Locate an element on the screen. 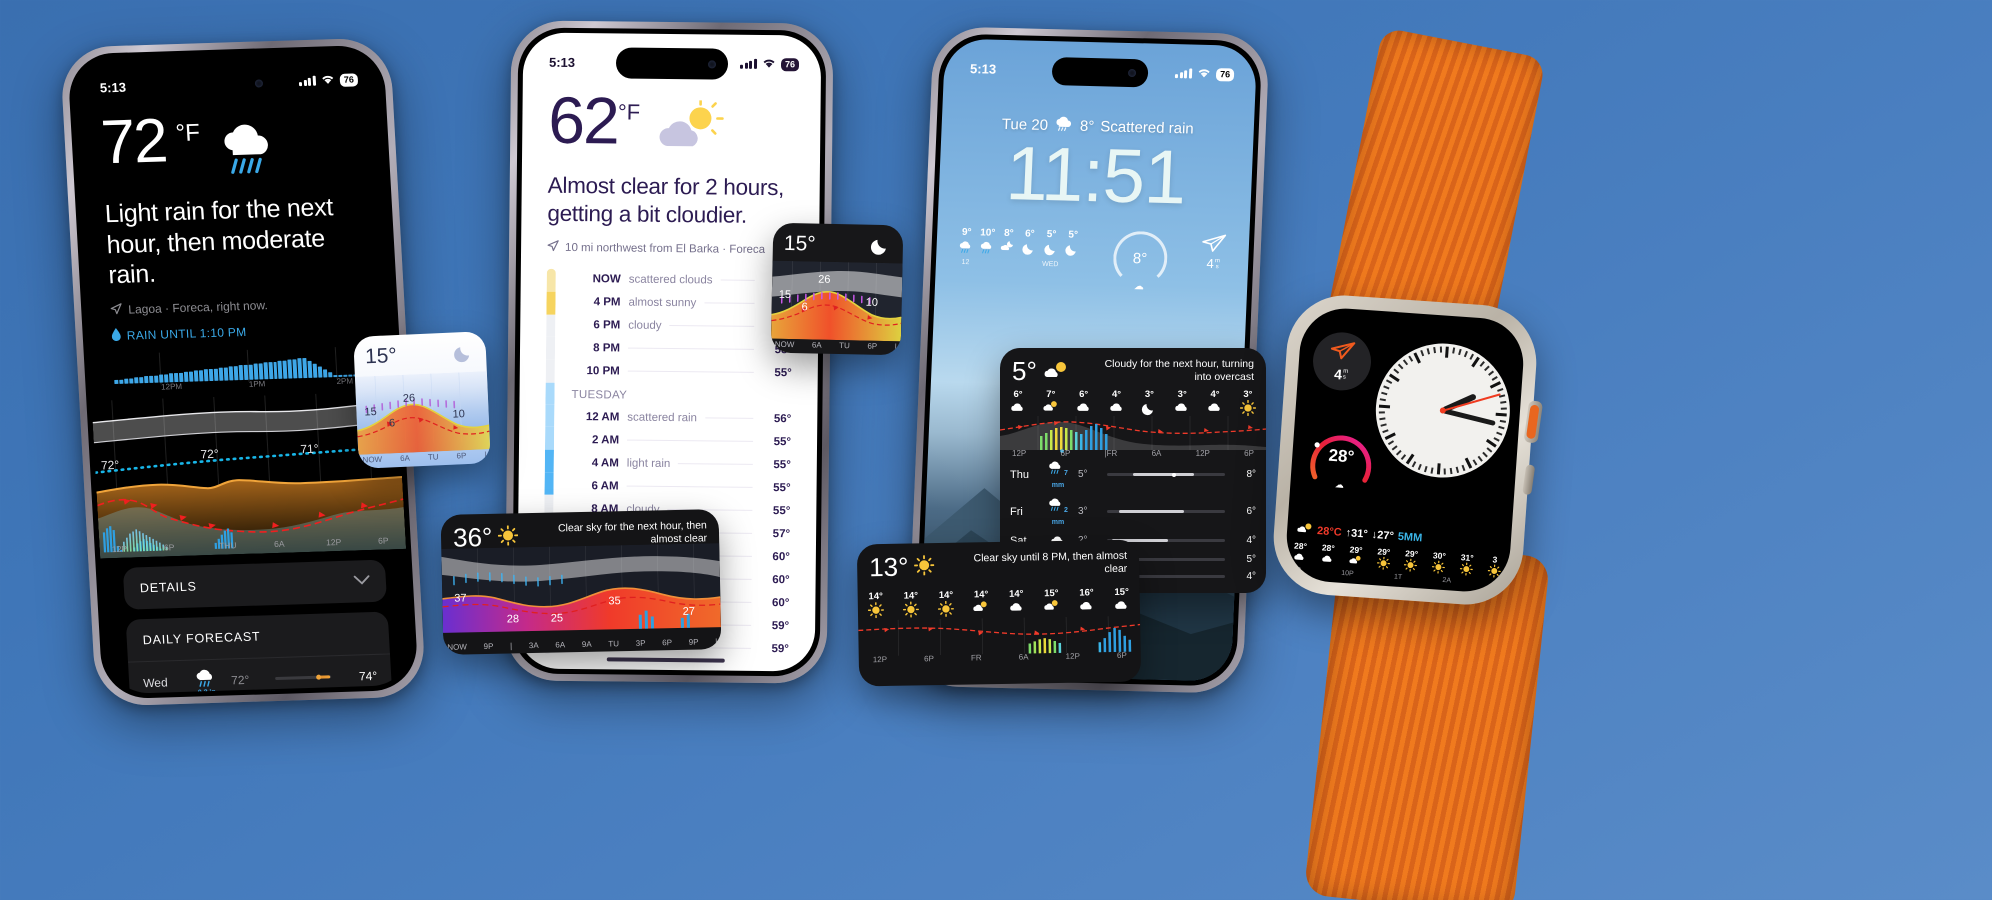  watch-hourly-item: 28° is located at coordinates (1300, 554).